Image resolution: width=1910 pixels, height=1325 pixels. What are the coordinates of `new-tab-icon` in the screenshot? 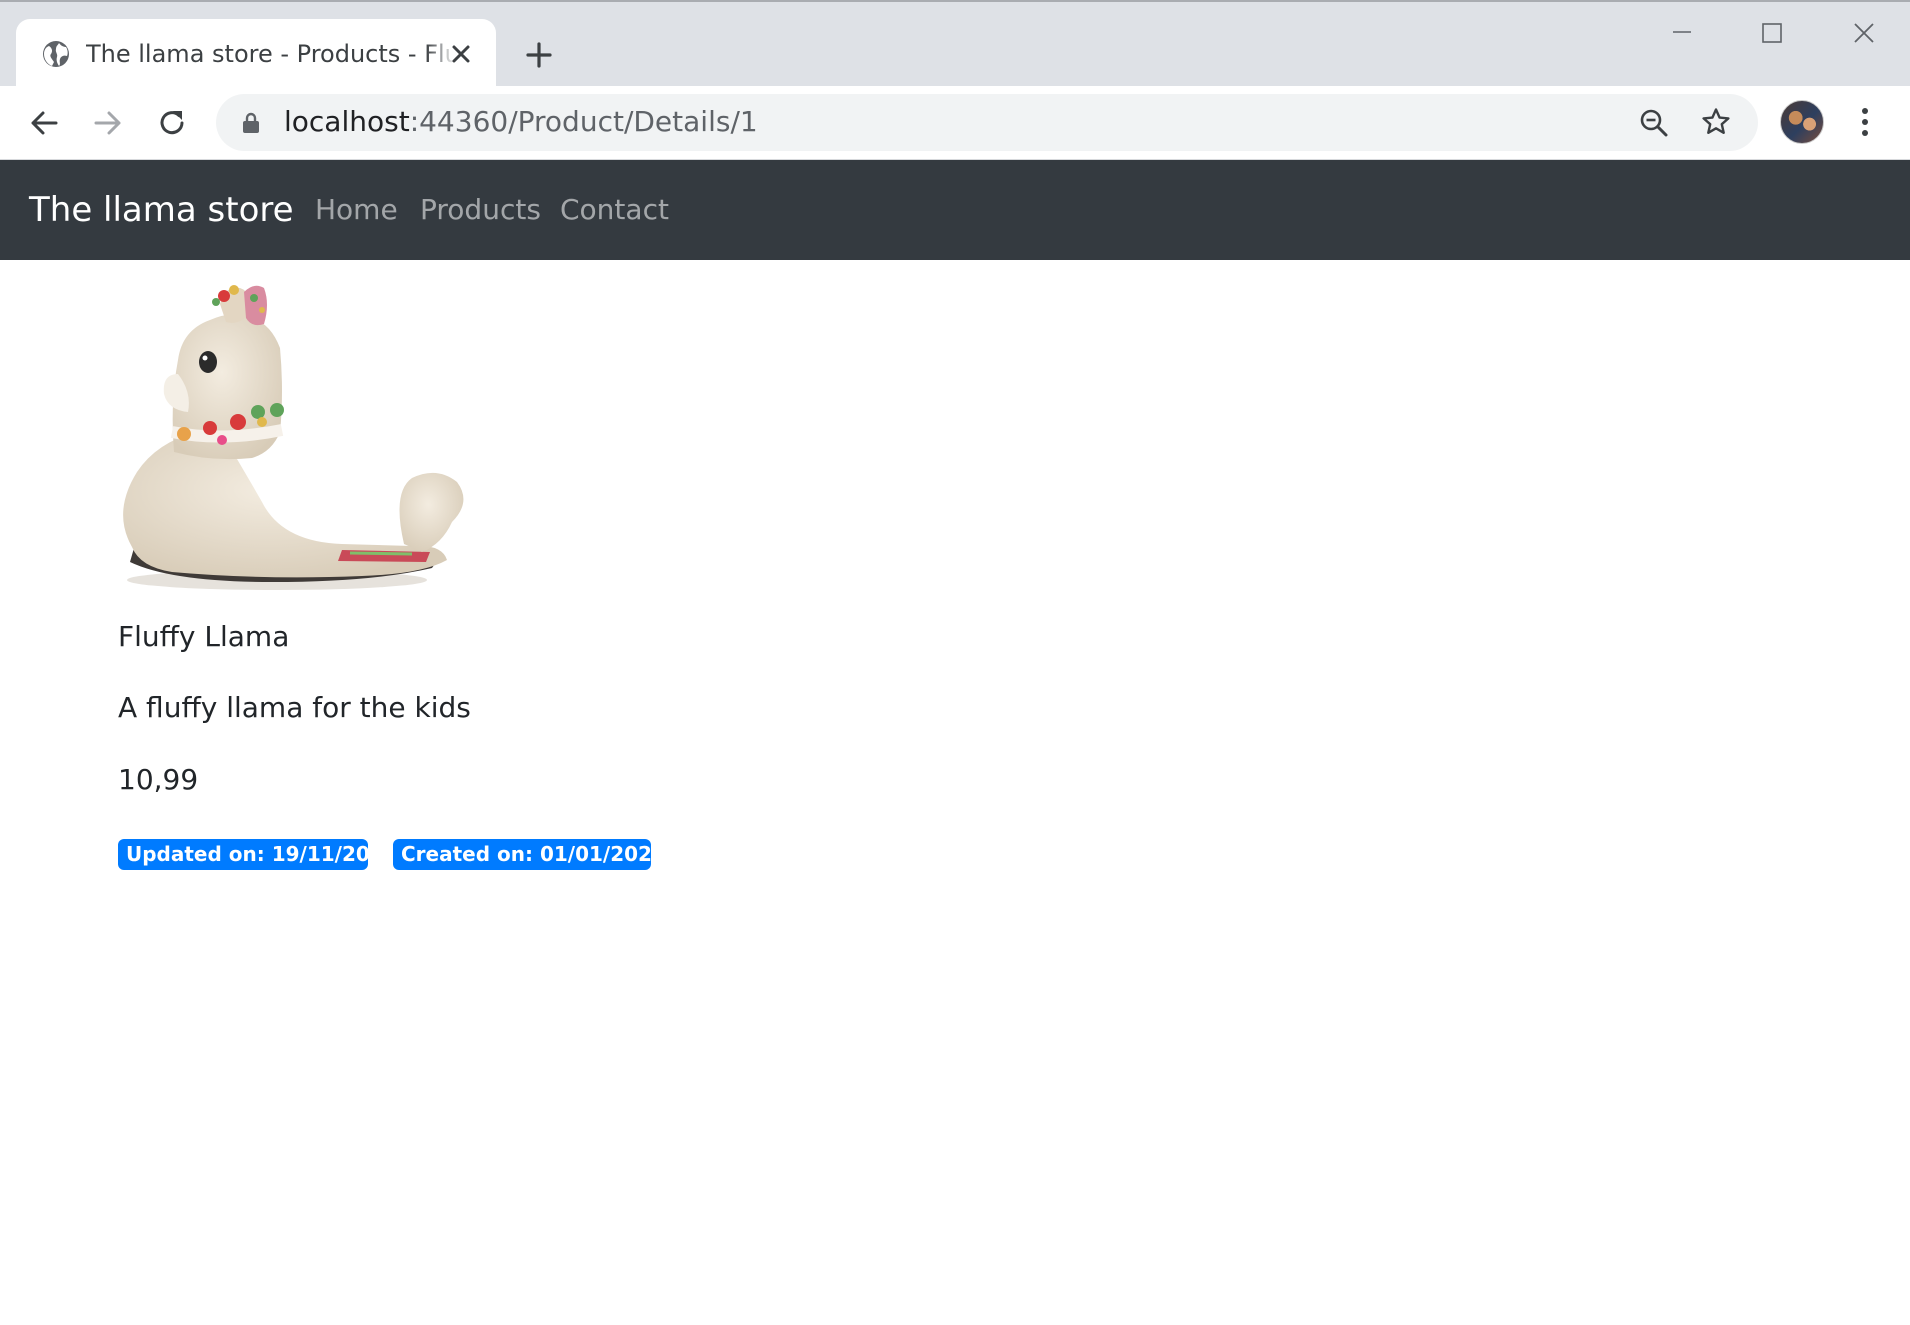 It's located at (539, 55).